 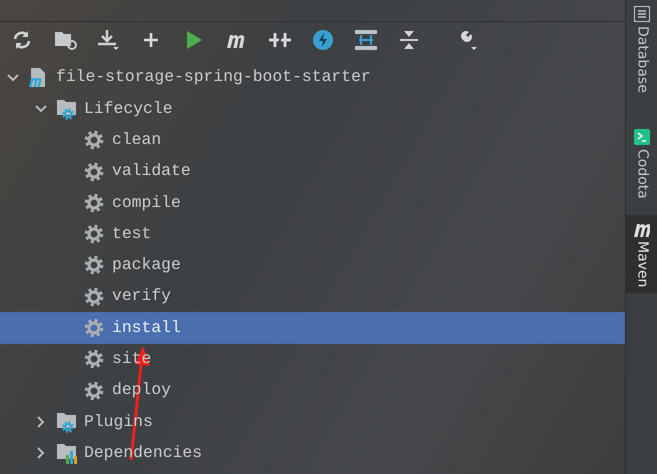 I want to click on run-icon, so click(x=194, y=40).